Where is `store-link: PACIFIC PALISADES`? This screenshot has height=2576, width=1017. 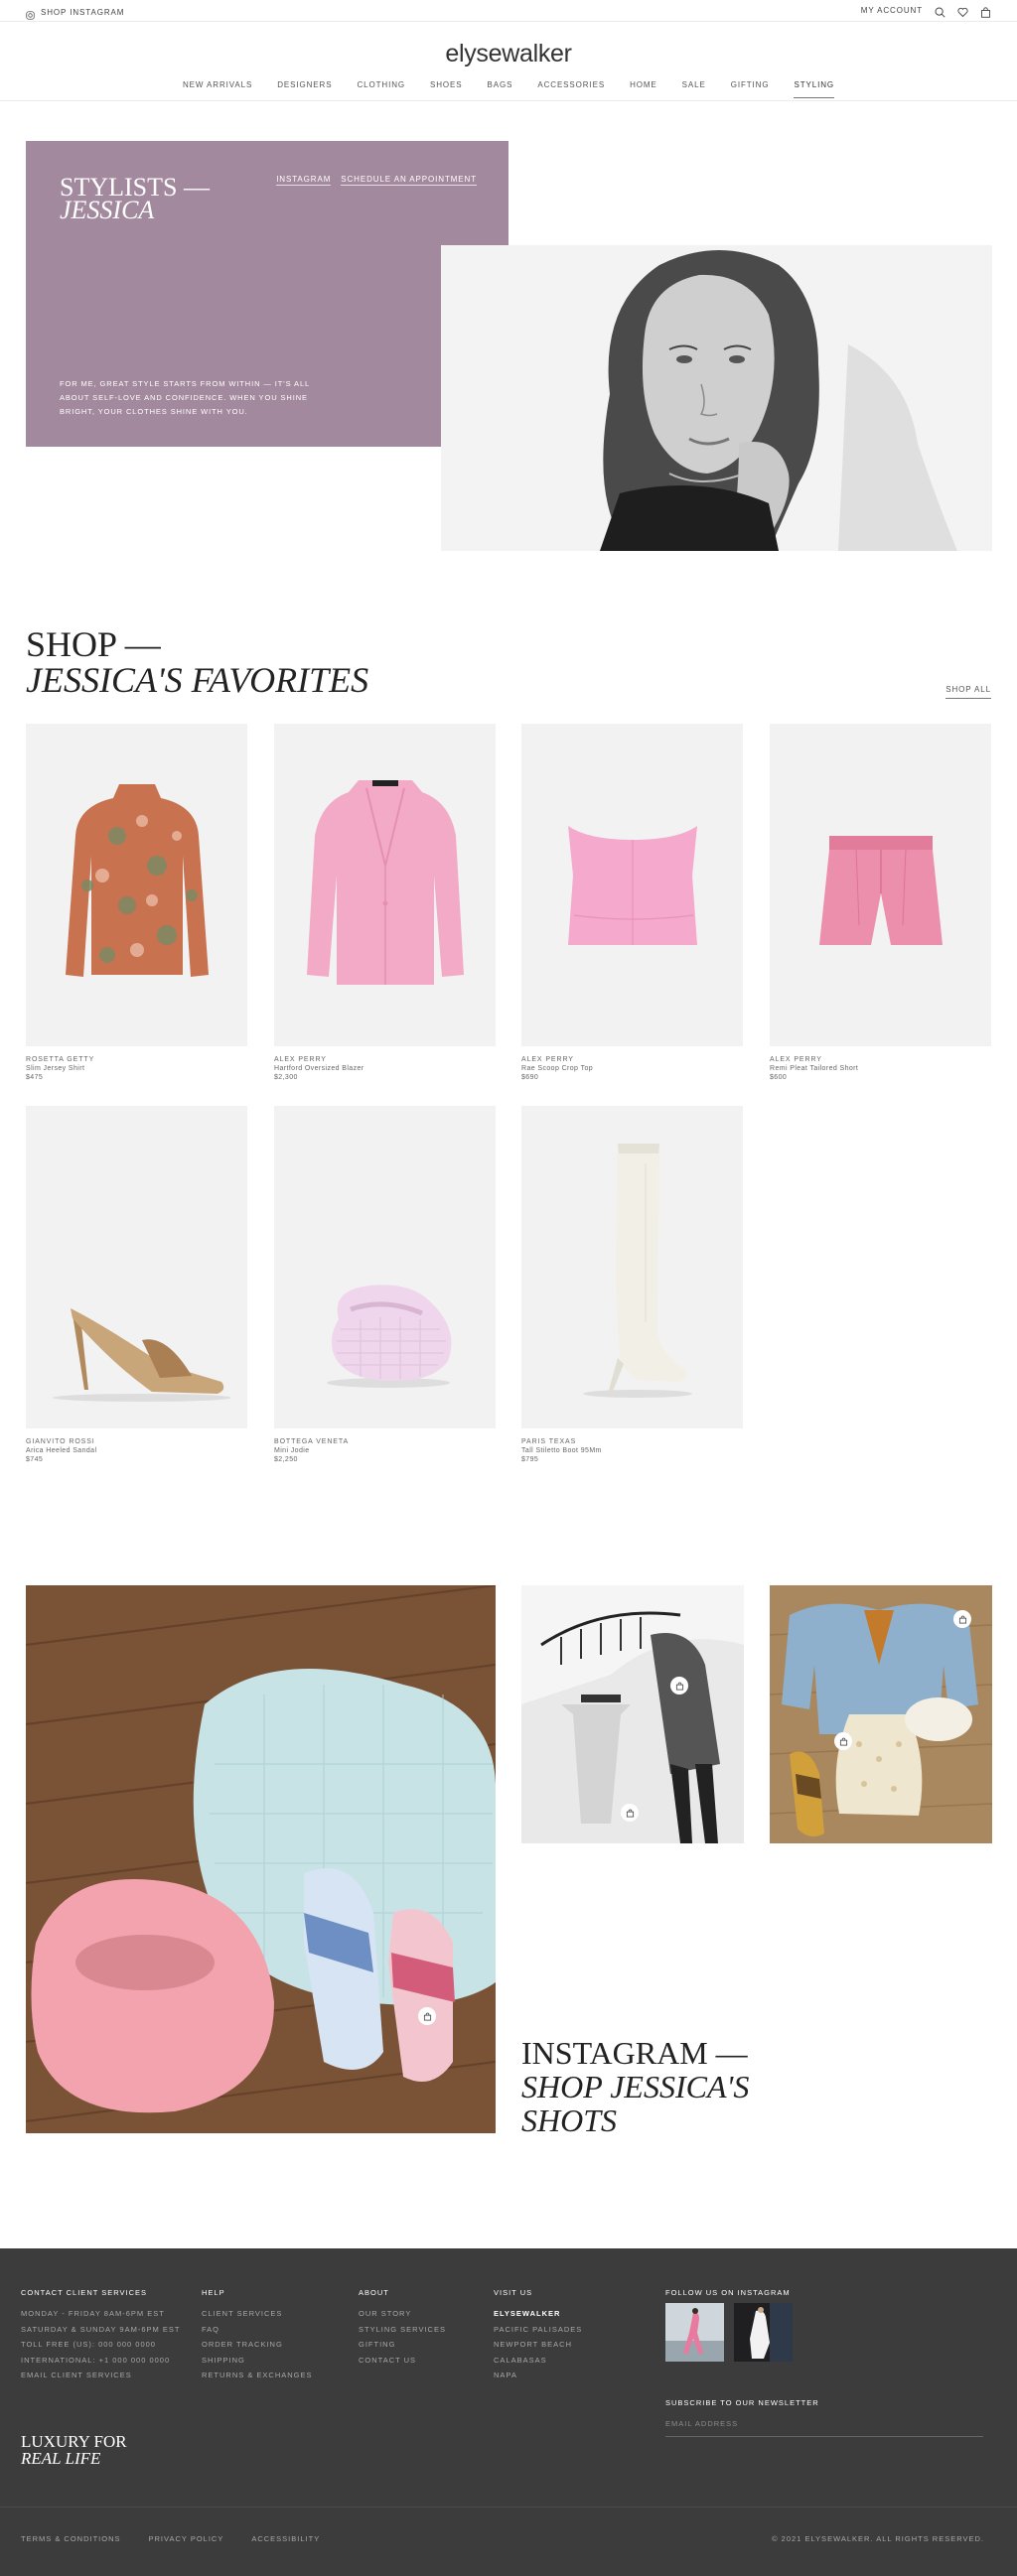
store-link: PACIFIC PALISADES is located at coordinates (538, 2330).